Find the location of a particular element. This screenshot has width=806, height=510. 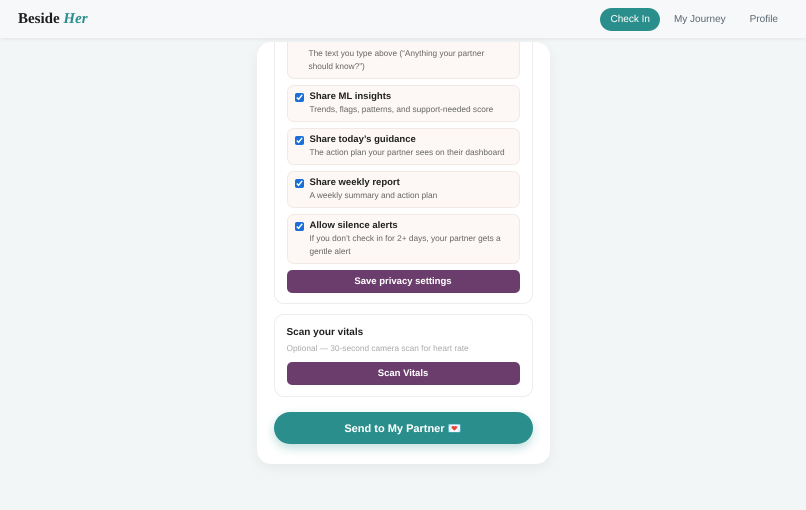

option-description: If you don’t check in for 2+ days, your partner gets a gentle alert is located at coordinates (406, 245).